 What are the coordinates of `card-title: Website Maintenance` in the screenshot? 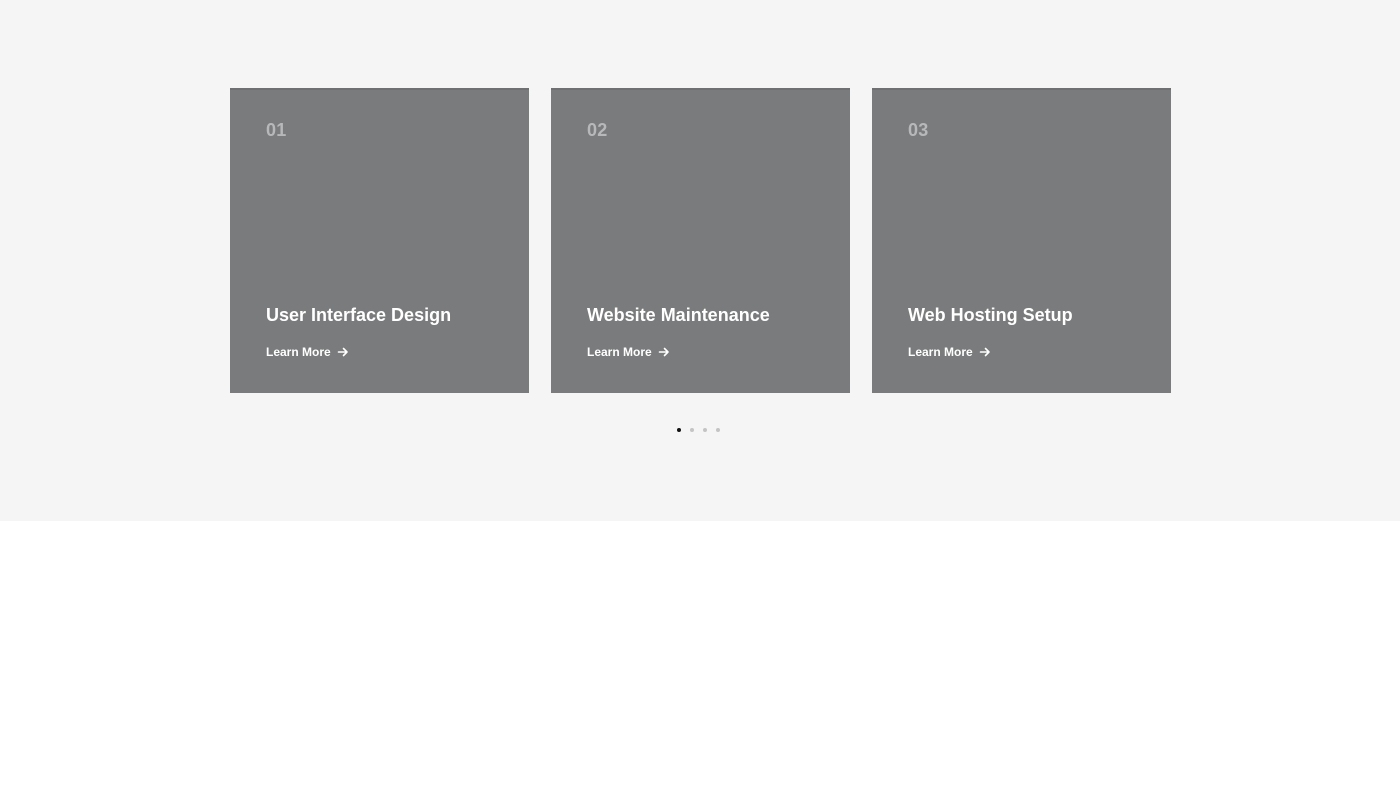 It's located at (678, 315).